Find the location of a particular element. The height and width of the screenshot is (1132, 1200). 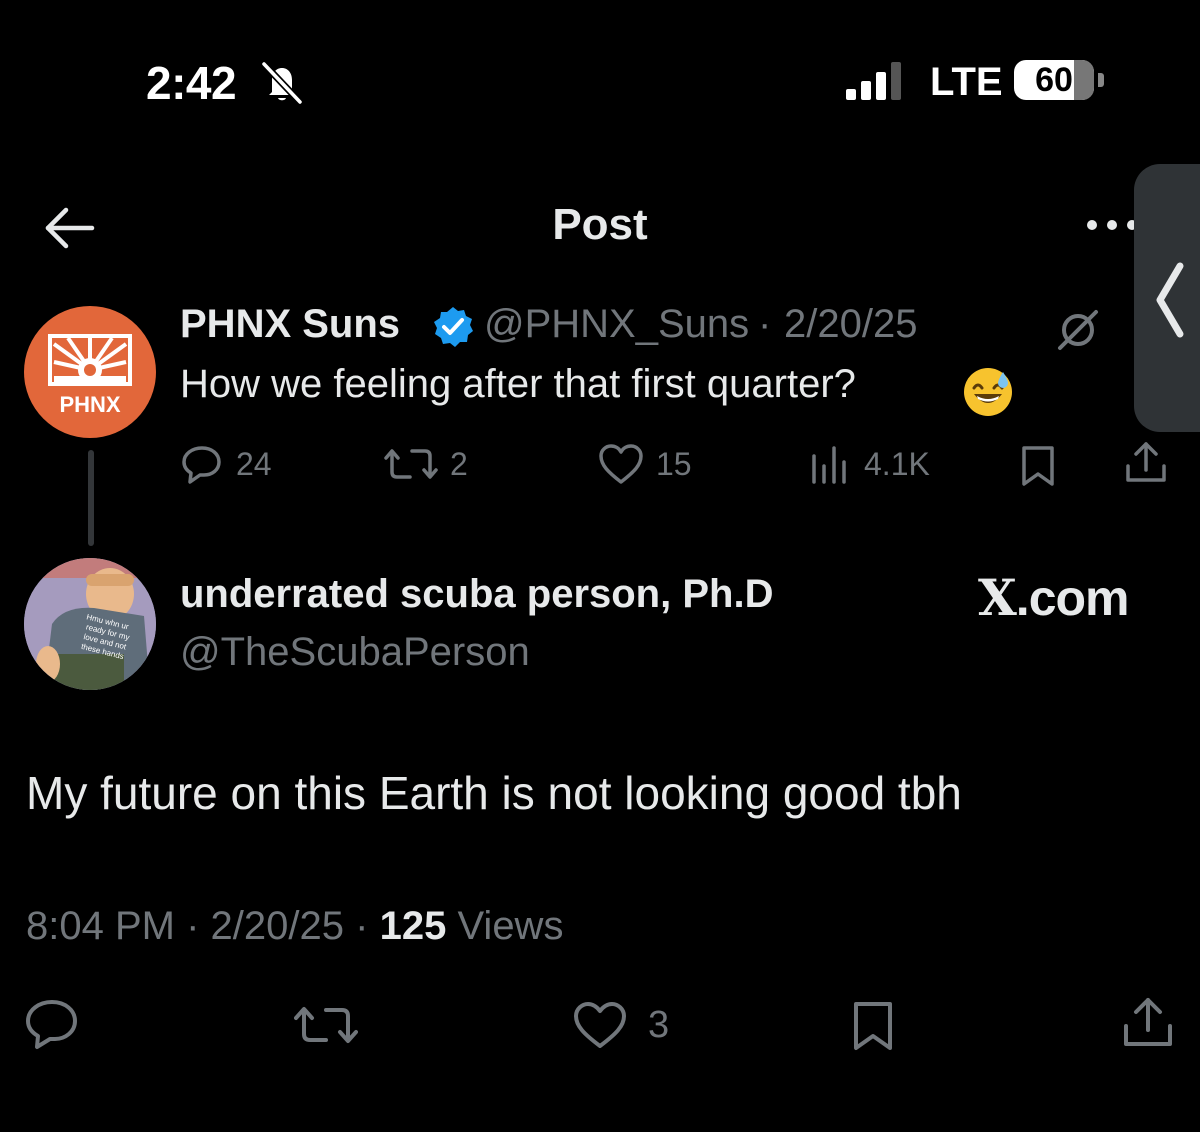

network-type: LTE is located at coordinates (966, 82).